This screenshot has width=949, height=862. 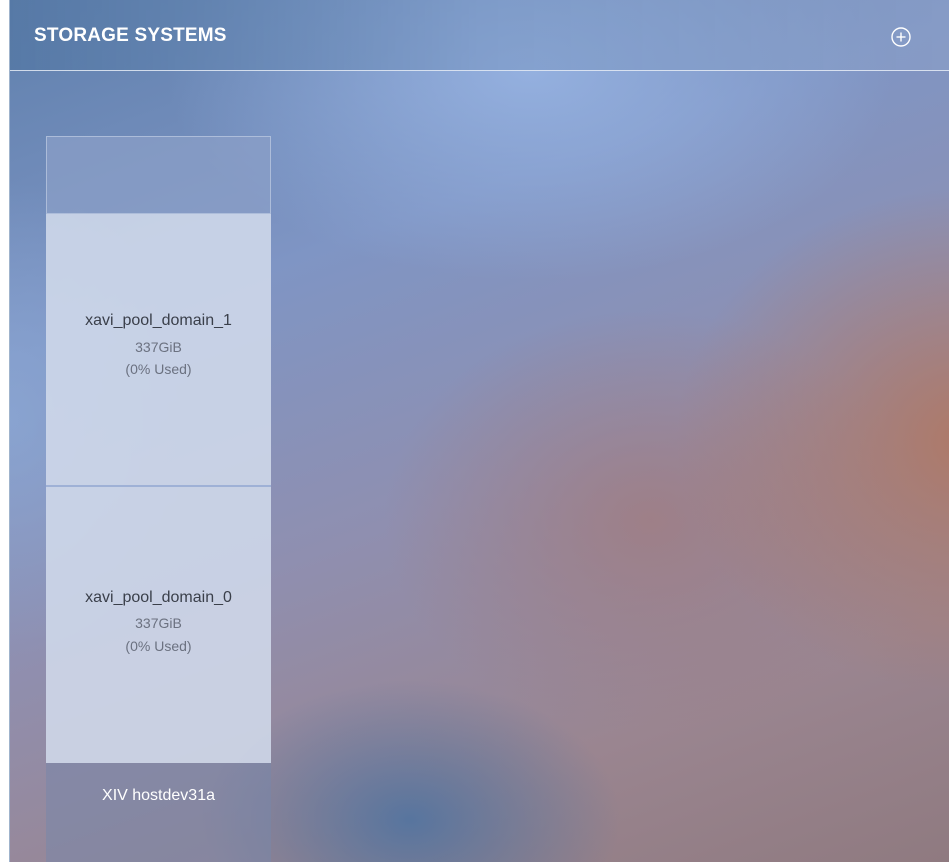 I want to click on pool-name: xavi_pool_domain_1, so click(x=158, y=320).